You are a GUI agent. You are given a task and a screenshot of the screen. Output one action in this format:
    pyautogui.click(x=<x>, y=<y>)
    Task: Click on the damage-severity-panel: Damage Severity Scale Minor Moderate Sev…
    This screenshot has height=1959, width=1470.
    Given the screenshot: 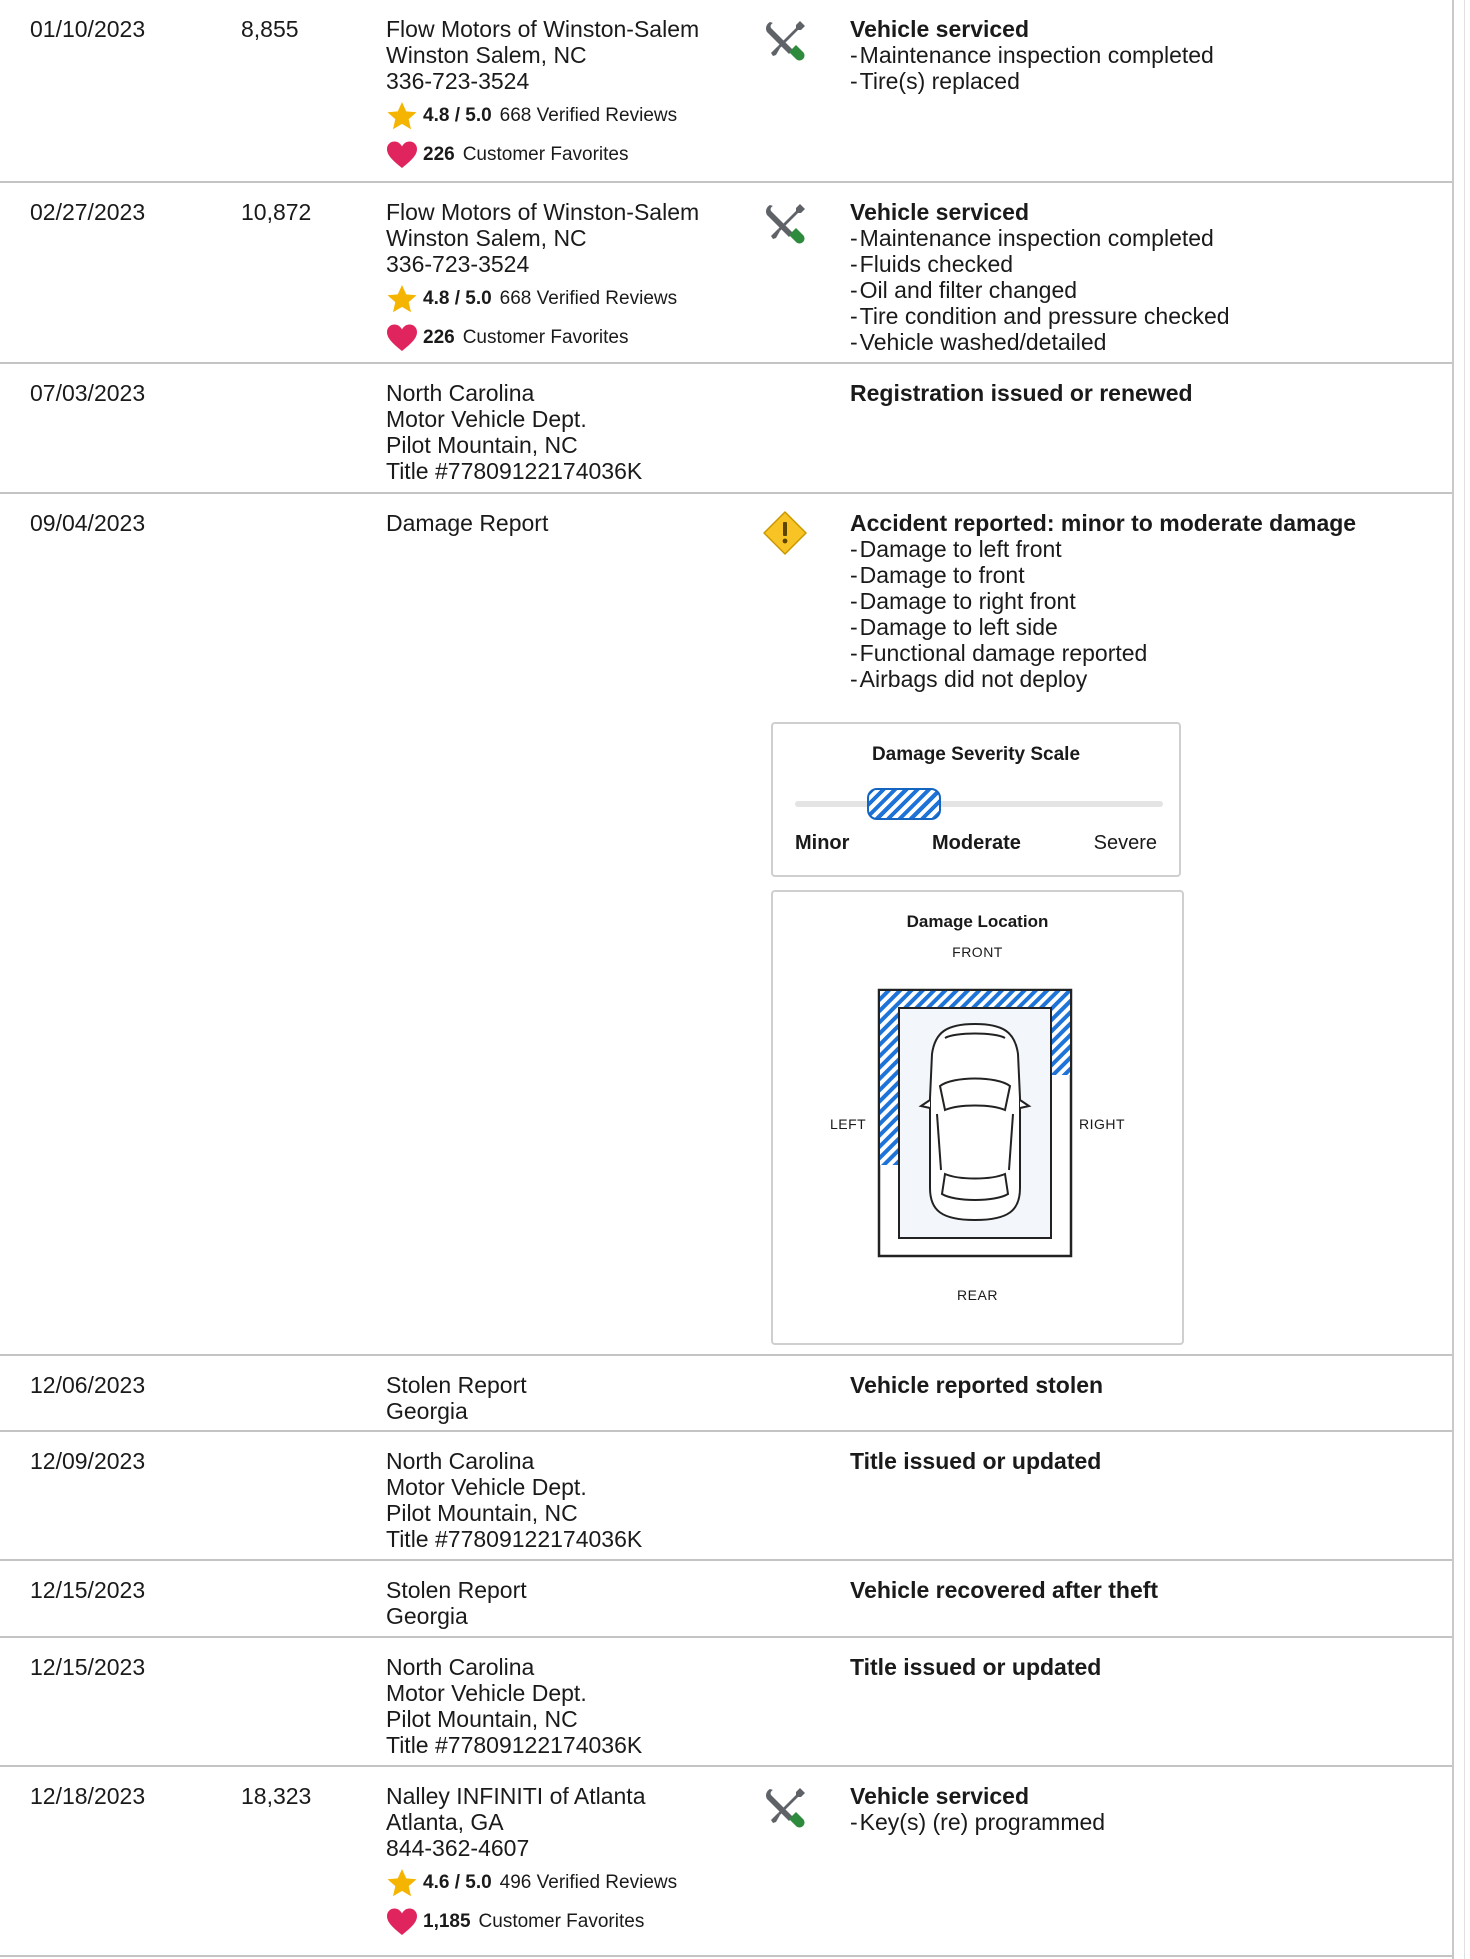 What is the action you would take?
    pyautogui.click(x=976, y=799)
    